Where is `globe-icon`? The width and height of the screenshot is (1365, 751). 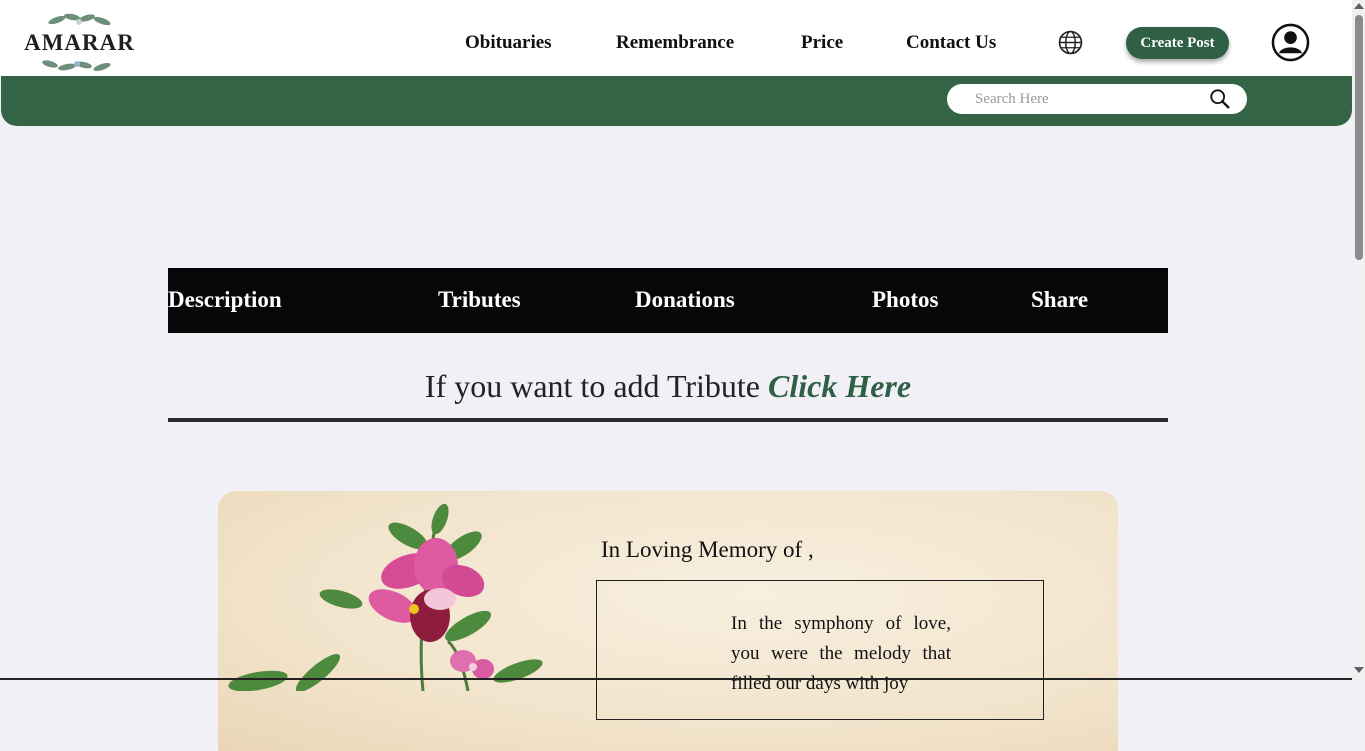
globe-icon is located at coordinates (1070, 42).